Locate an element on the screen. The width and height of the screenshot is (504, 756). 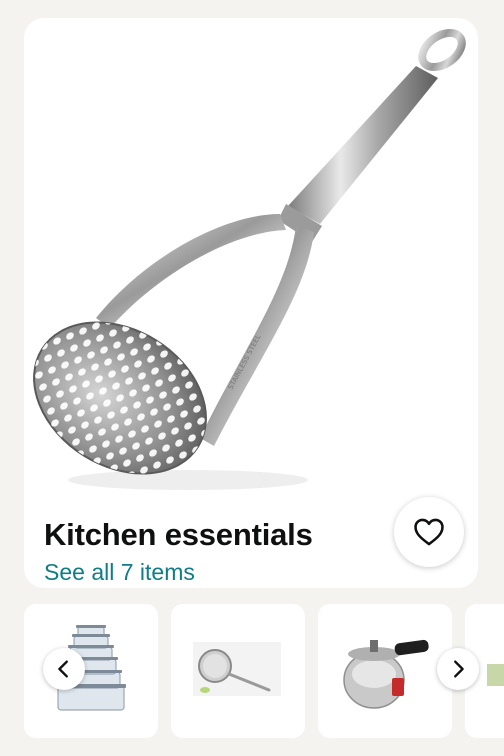
chevron-right-icon is located at coordinates (459, 669).